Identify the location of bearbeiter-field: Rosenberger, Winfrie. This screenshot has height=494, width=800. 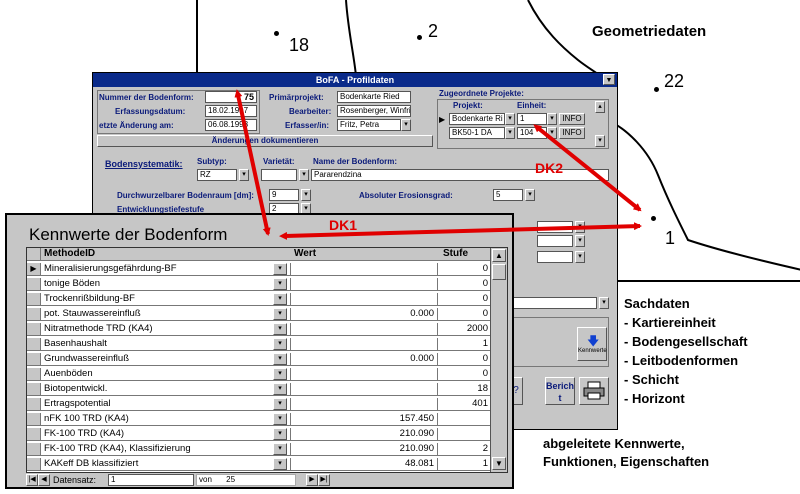
(374, 111).